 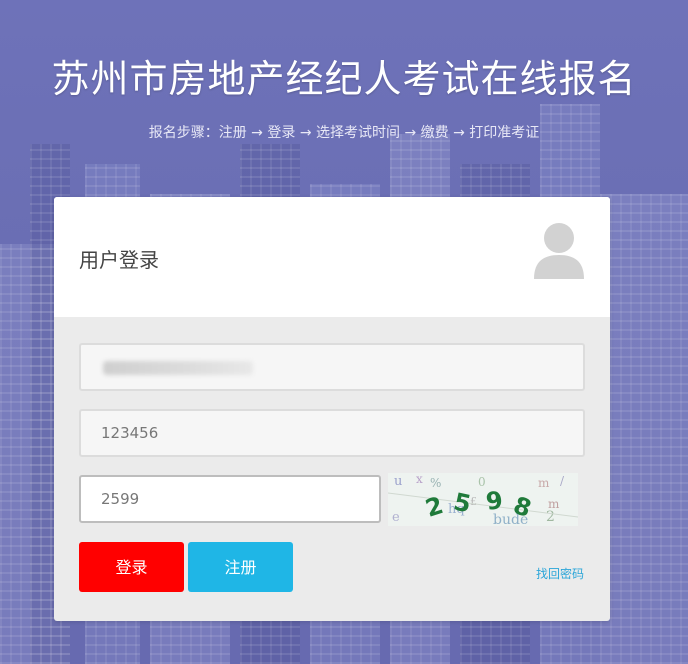 I want to click on password-input: 123456, so click(x=332, y=433).